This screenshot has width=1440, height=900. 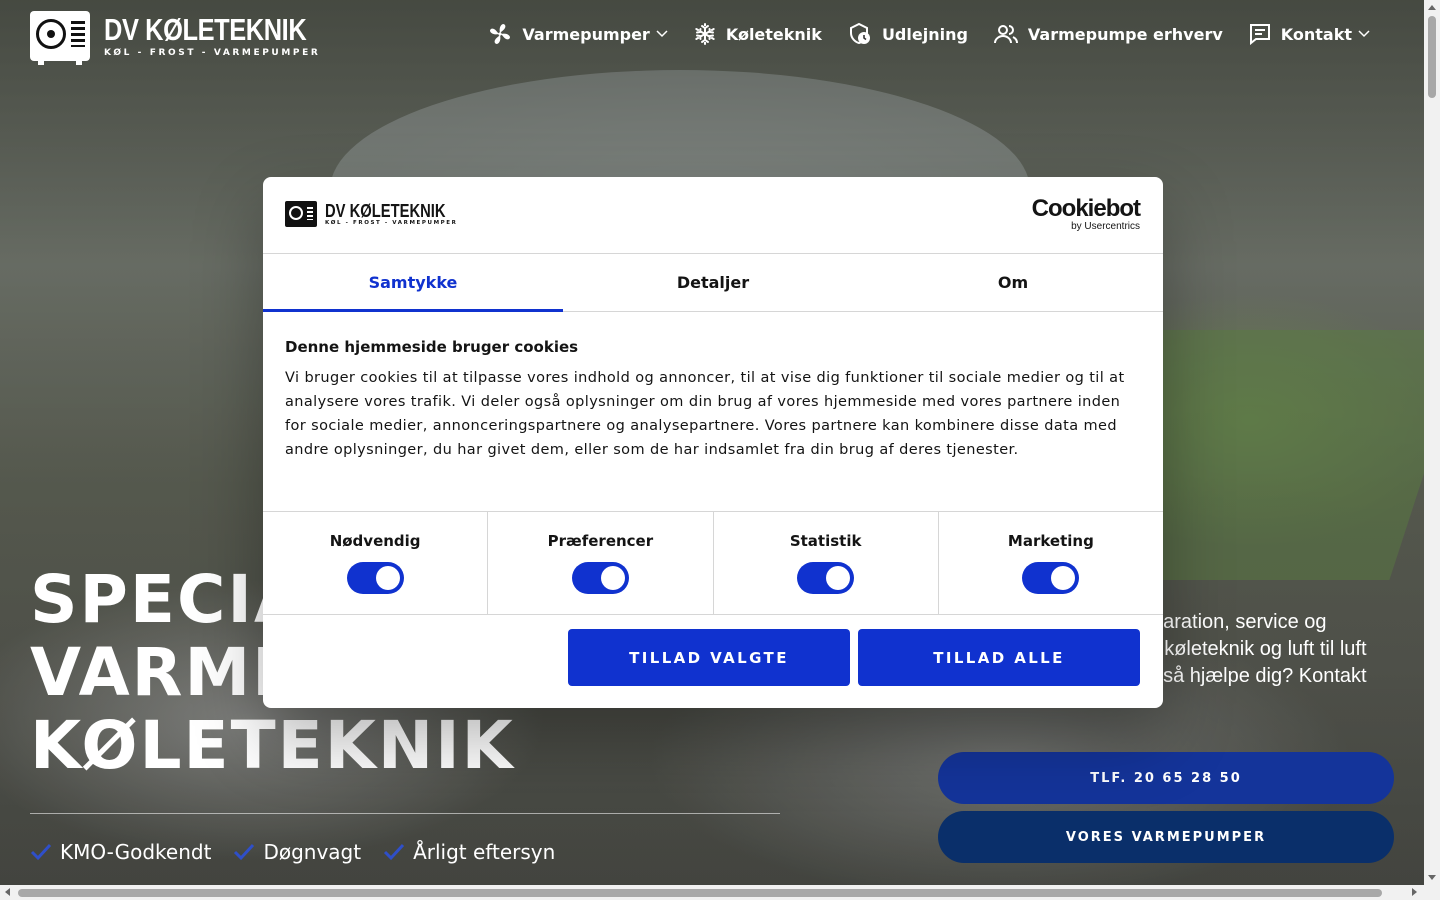 I want to click on toggle-group-marketing: Marketing, so click(x=1051, y=563).